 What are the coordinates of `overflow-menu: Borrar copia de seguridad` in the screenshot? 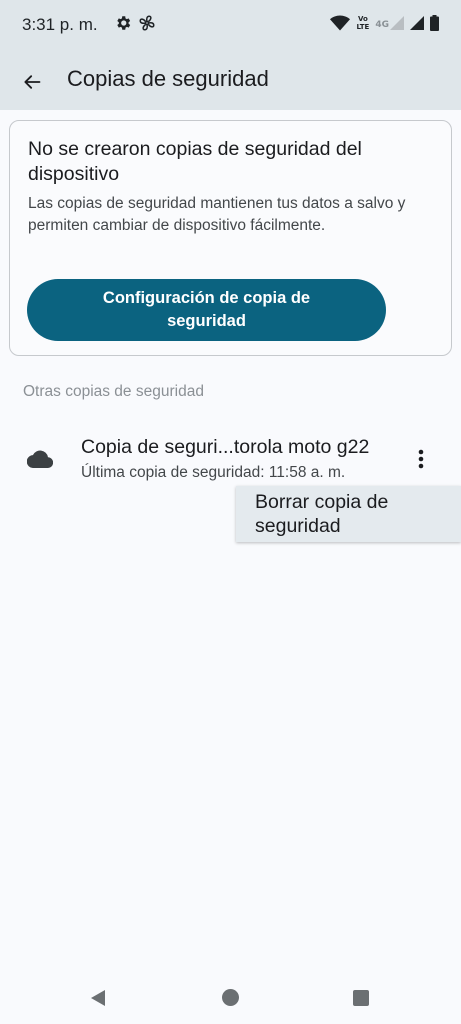 It's located at (348, 514).